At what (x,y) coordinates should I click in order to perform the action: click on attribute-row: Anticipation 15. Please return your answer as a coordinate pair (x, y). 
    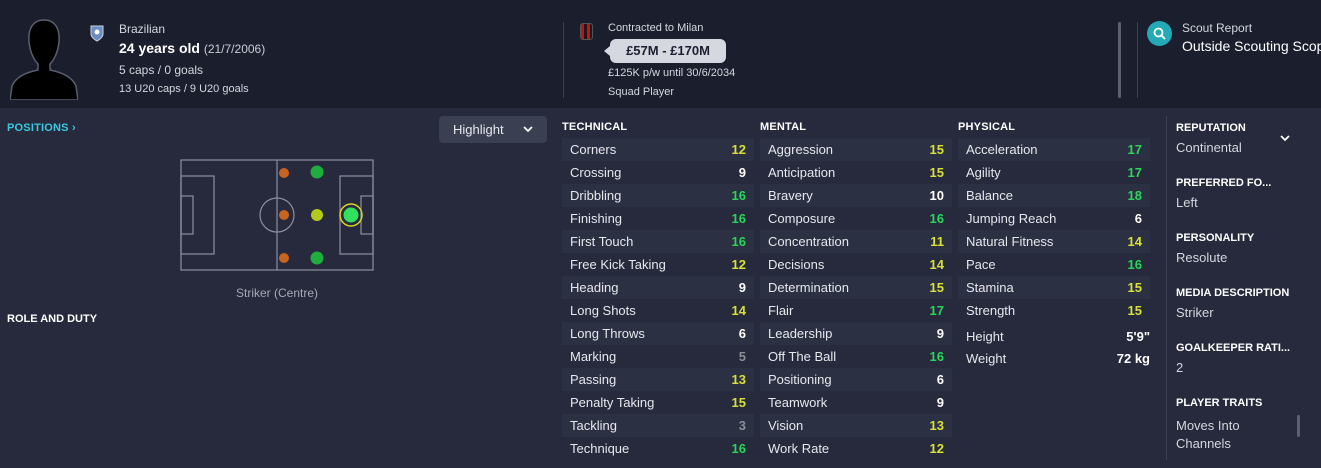
    Looking at the image, I should click on (856, 172).